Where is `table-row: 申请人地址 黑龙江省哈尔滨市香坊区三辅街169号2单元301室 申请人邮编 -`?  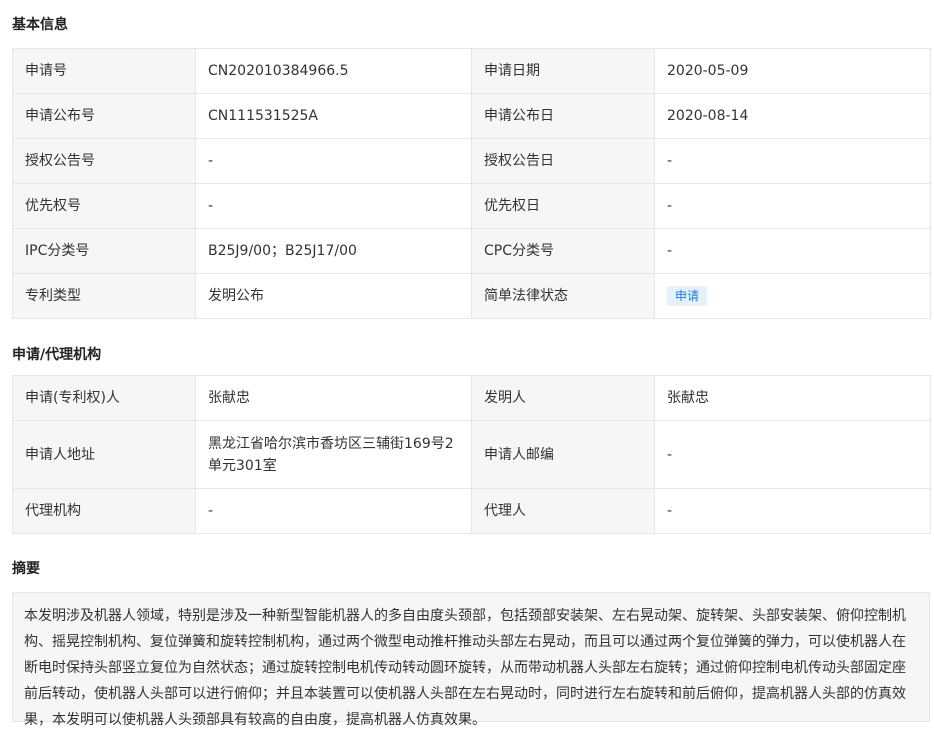
table-row: 申请人地址 黑龙江省哈尔滨市香坊区三辅街169号2单元301室 申请人邮编 - is located at coordinates (471, 454).